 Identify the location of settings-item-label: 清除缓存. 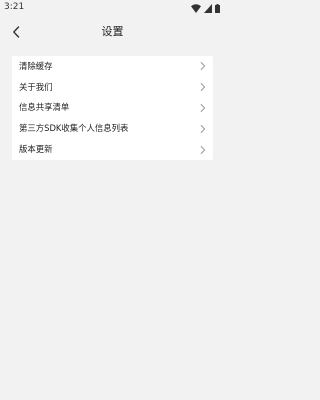
(36, 65).